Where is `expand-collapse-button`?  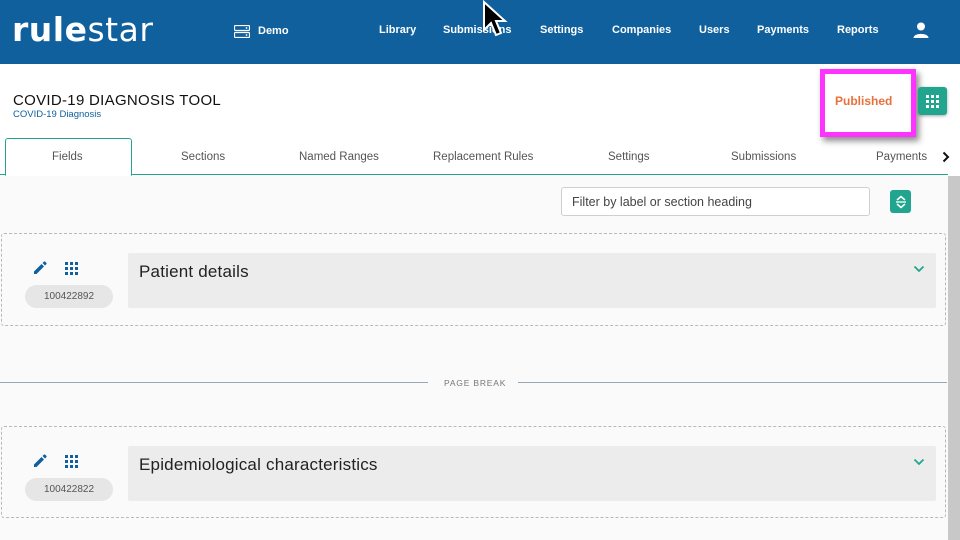 expand-collapse-button is located at coordinates (900, 201).